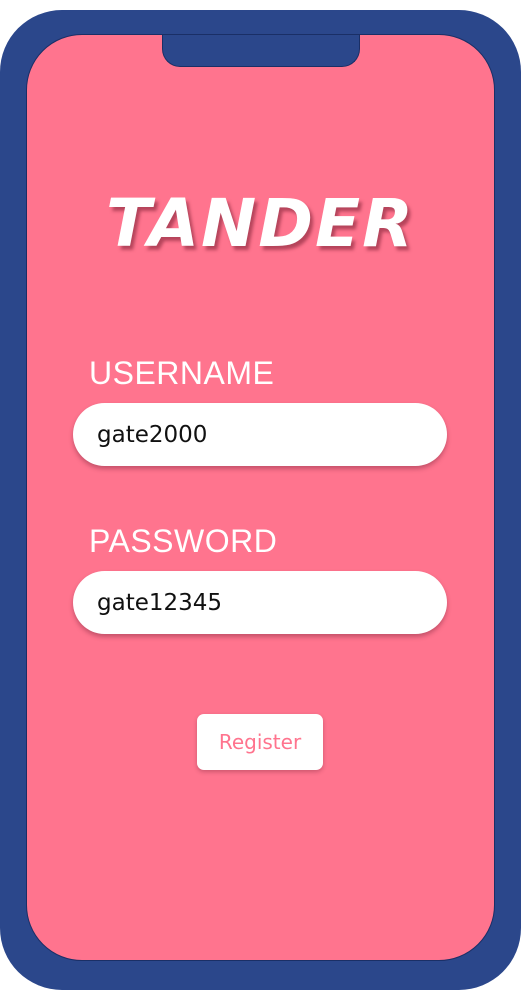 This screenshot has height=1000, width=522. Describe the element at coordinates (261, 51) in the screenshot. I see `phone-notch` at that location.